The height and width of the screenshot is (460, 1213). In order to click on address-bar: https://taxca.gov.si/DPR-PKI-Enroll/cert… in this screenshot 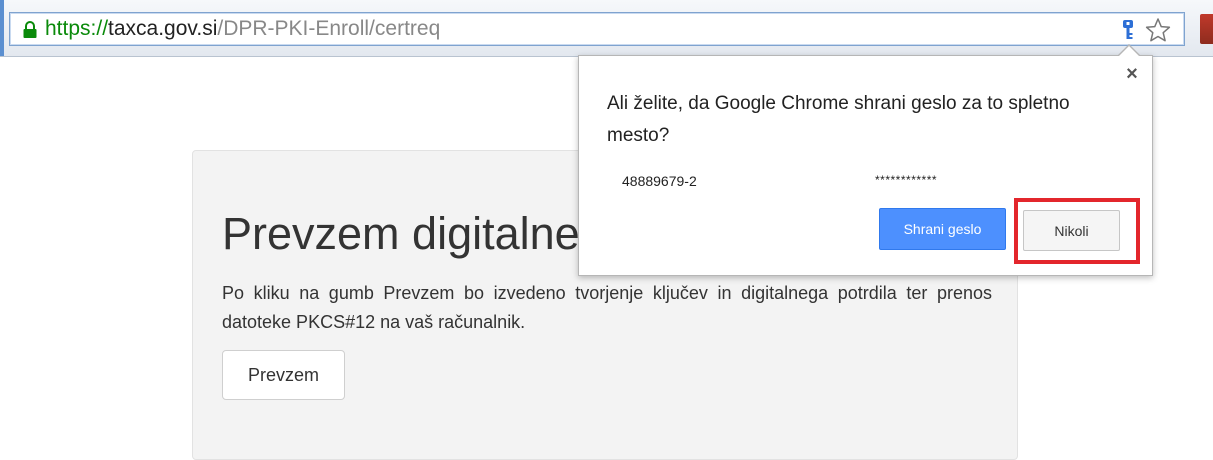, I will do `click(597, 29)`.